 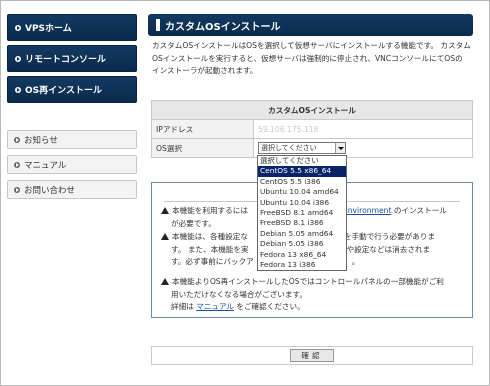 I want to click on notice-text: や設定などは消去されま, so click(x=388, y=249).